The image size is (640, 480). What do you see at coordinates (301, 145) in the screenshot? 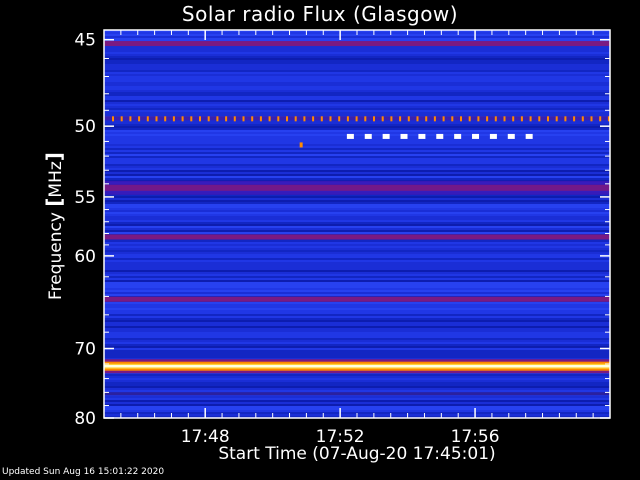
I see `signal-blip` at bounding box center [301, 145].